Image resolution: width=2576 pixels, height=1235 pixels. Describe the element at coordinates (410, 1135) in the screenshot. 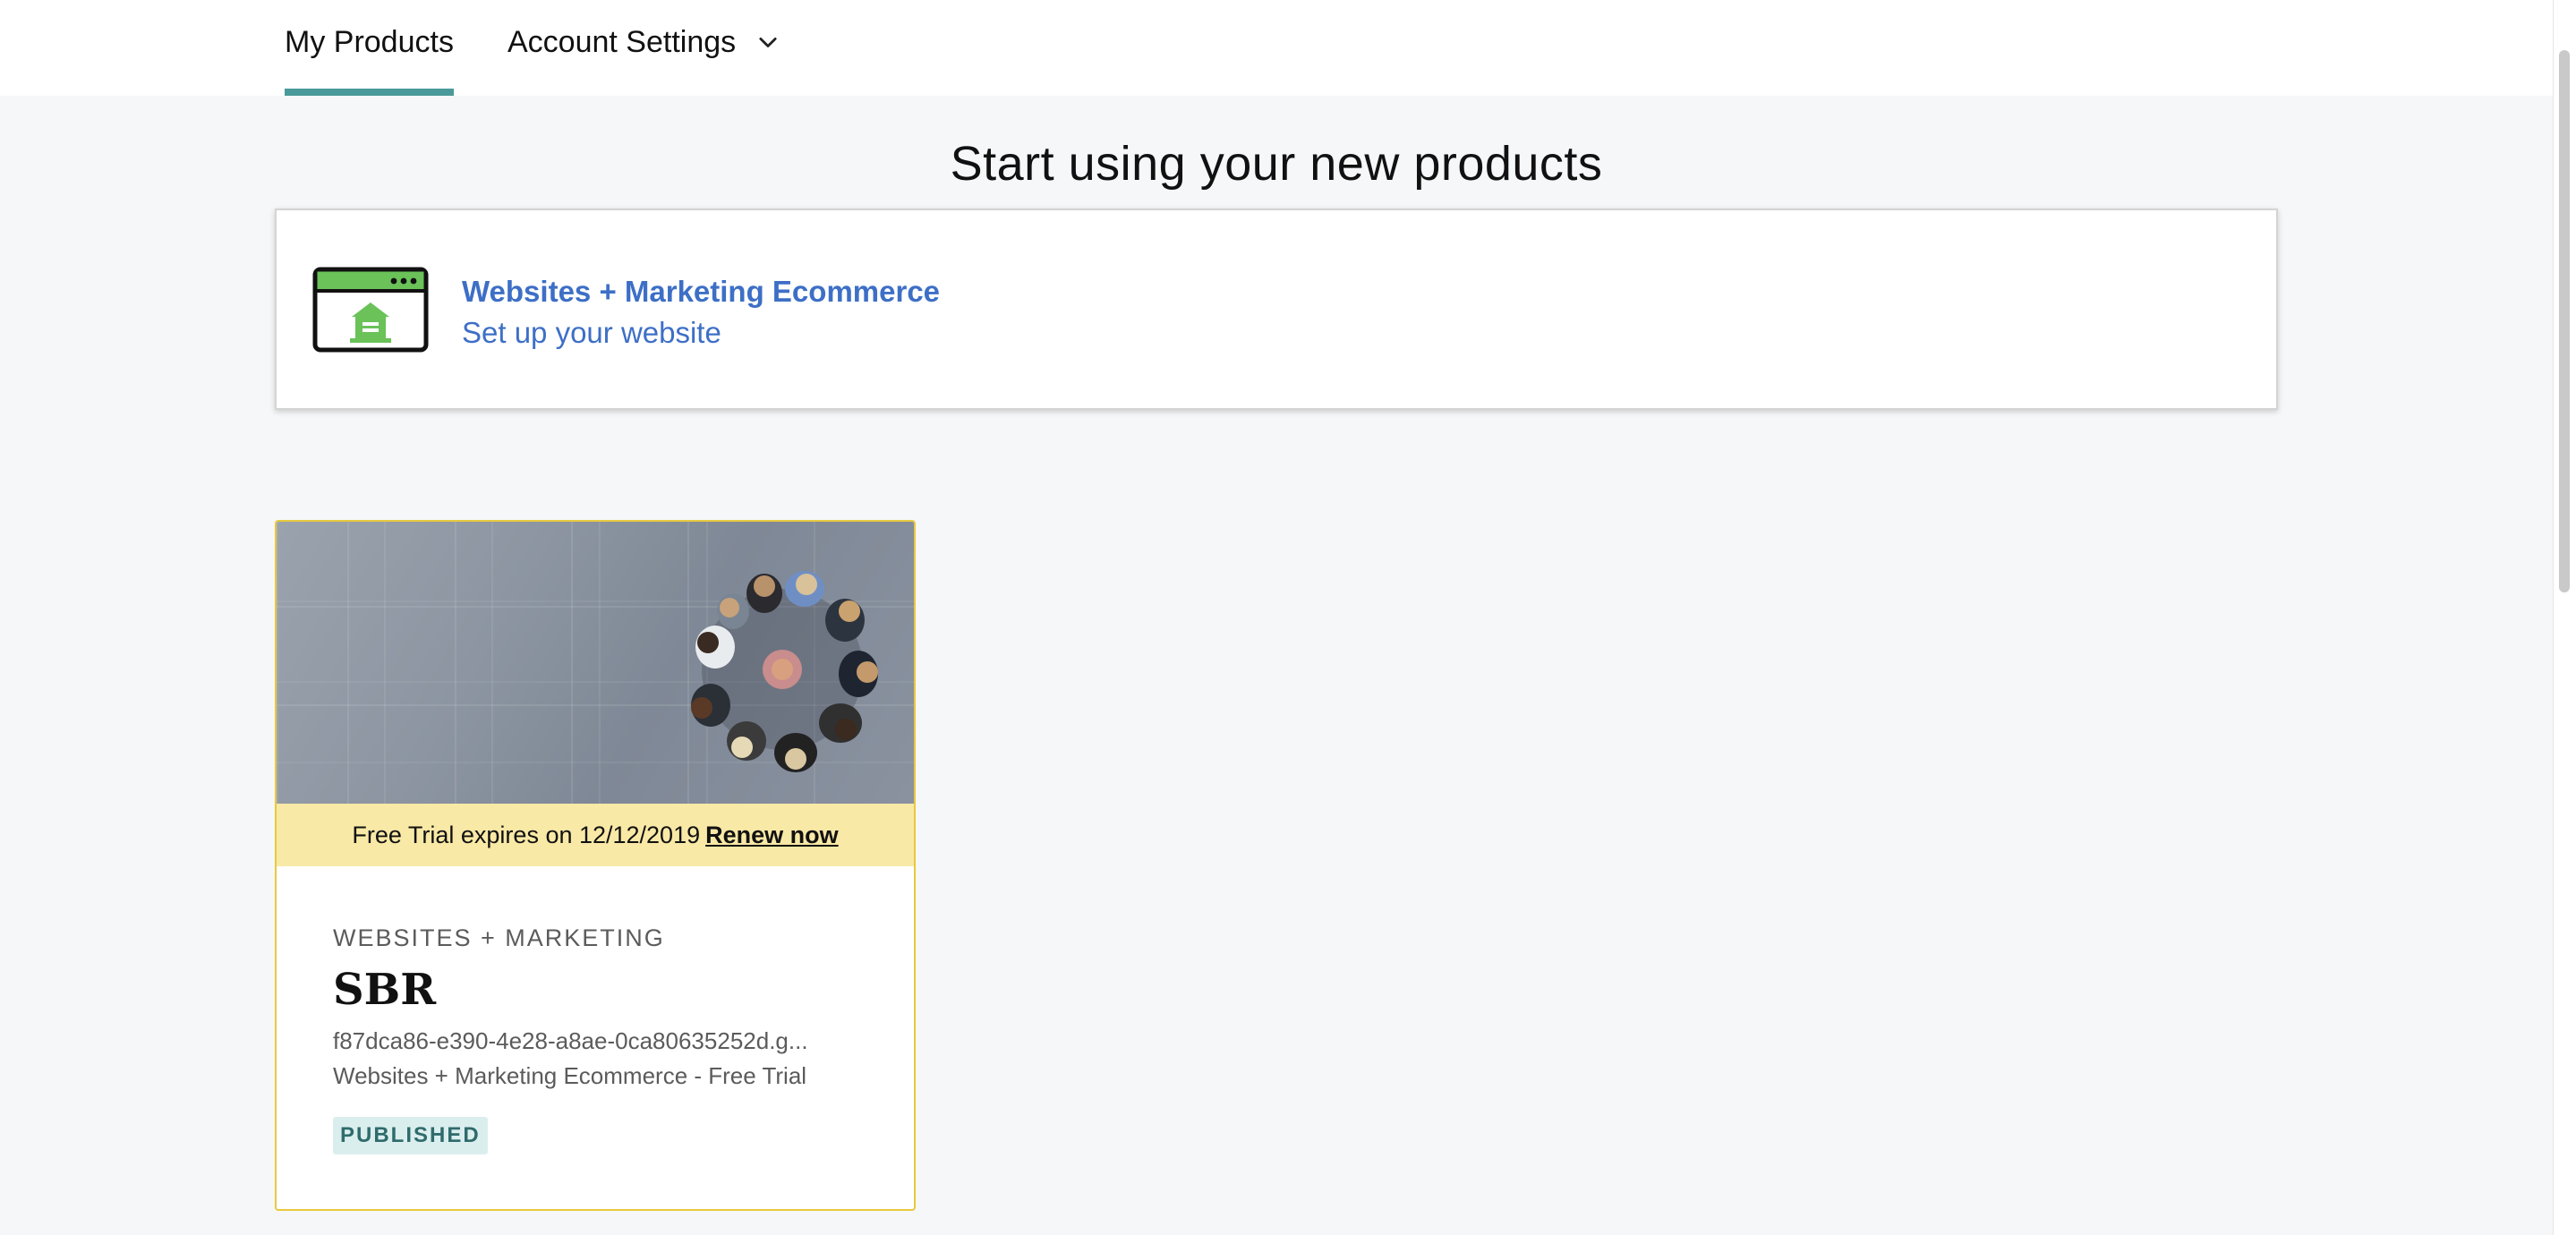

I see `status-badge: PUBLISHED` at that location.